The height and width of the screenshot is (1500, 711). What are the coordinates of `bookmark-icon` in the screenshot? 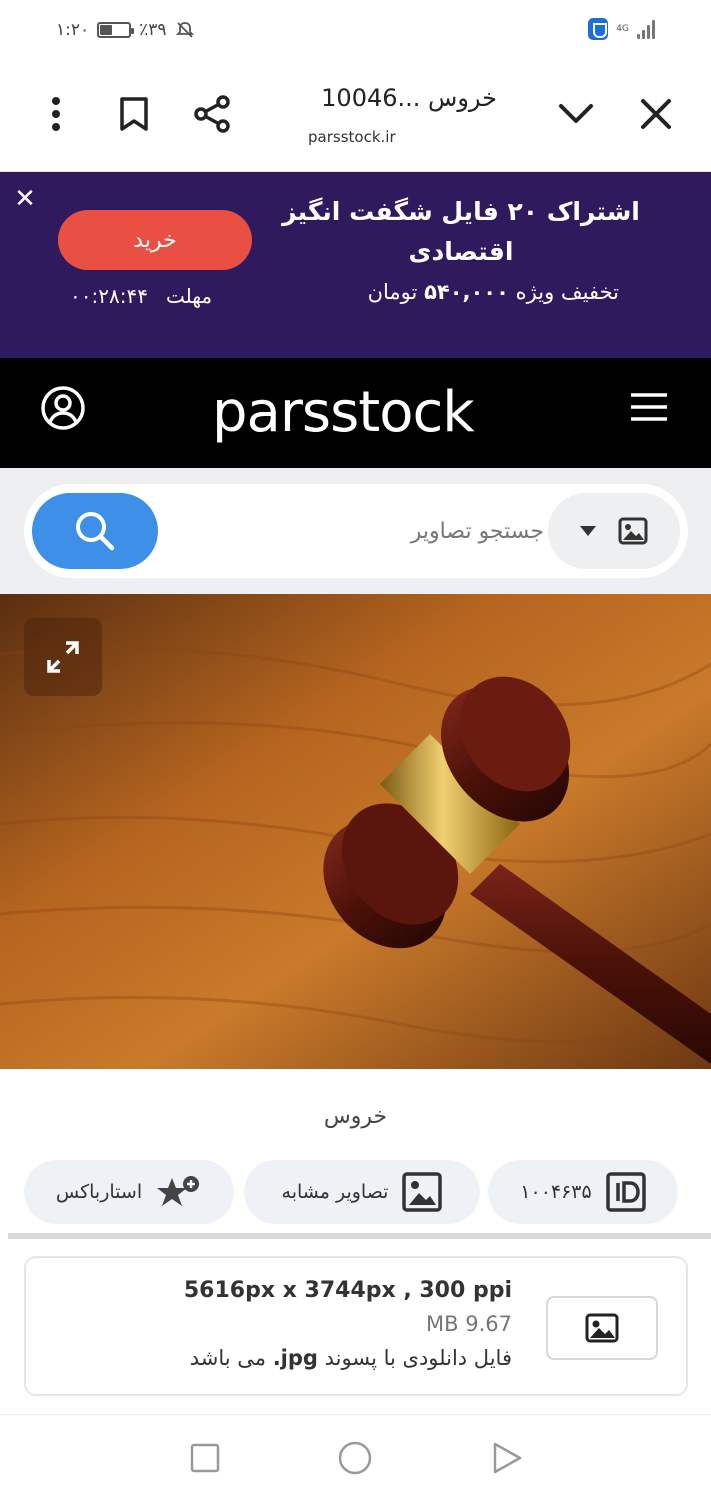 It's located at (134, 114).